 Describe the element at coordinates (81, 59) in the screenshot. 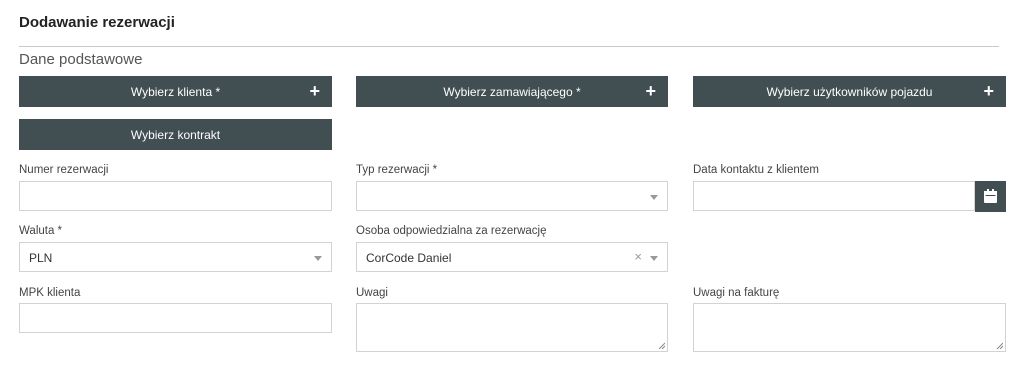

I see `section-title: Dane podstawowe` at that location.